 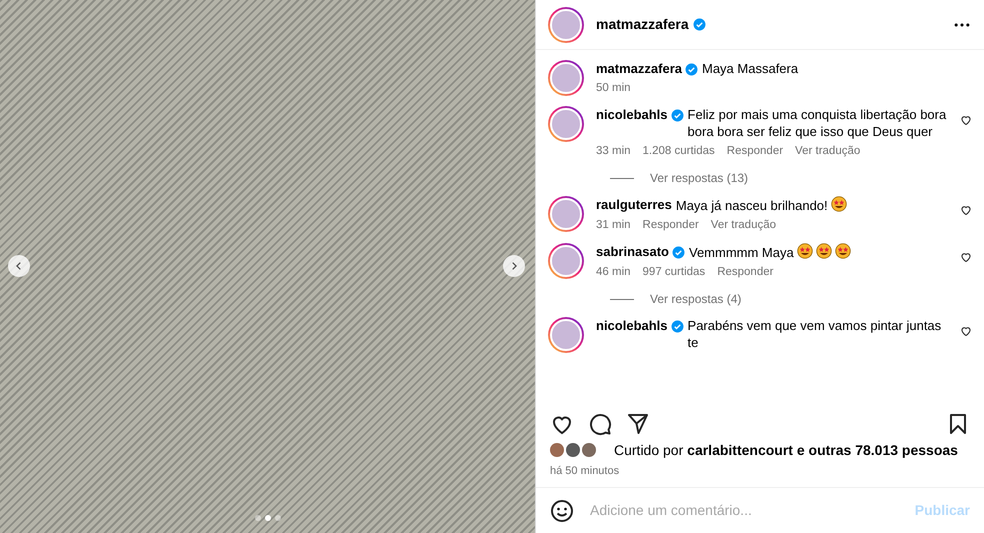 I want to click on view-replies-link: Ver respostas (4), so click(x=696, y=299).